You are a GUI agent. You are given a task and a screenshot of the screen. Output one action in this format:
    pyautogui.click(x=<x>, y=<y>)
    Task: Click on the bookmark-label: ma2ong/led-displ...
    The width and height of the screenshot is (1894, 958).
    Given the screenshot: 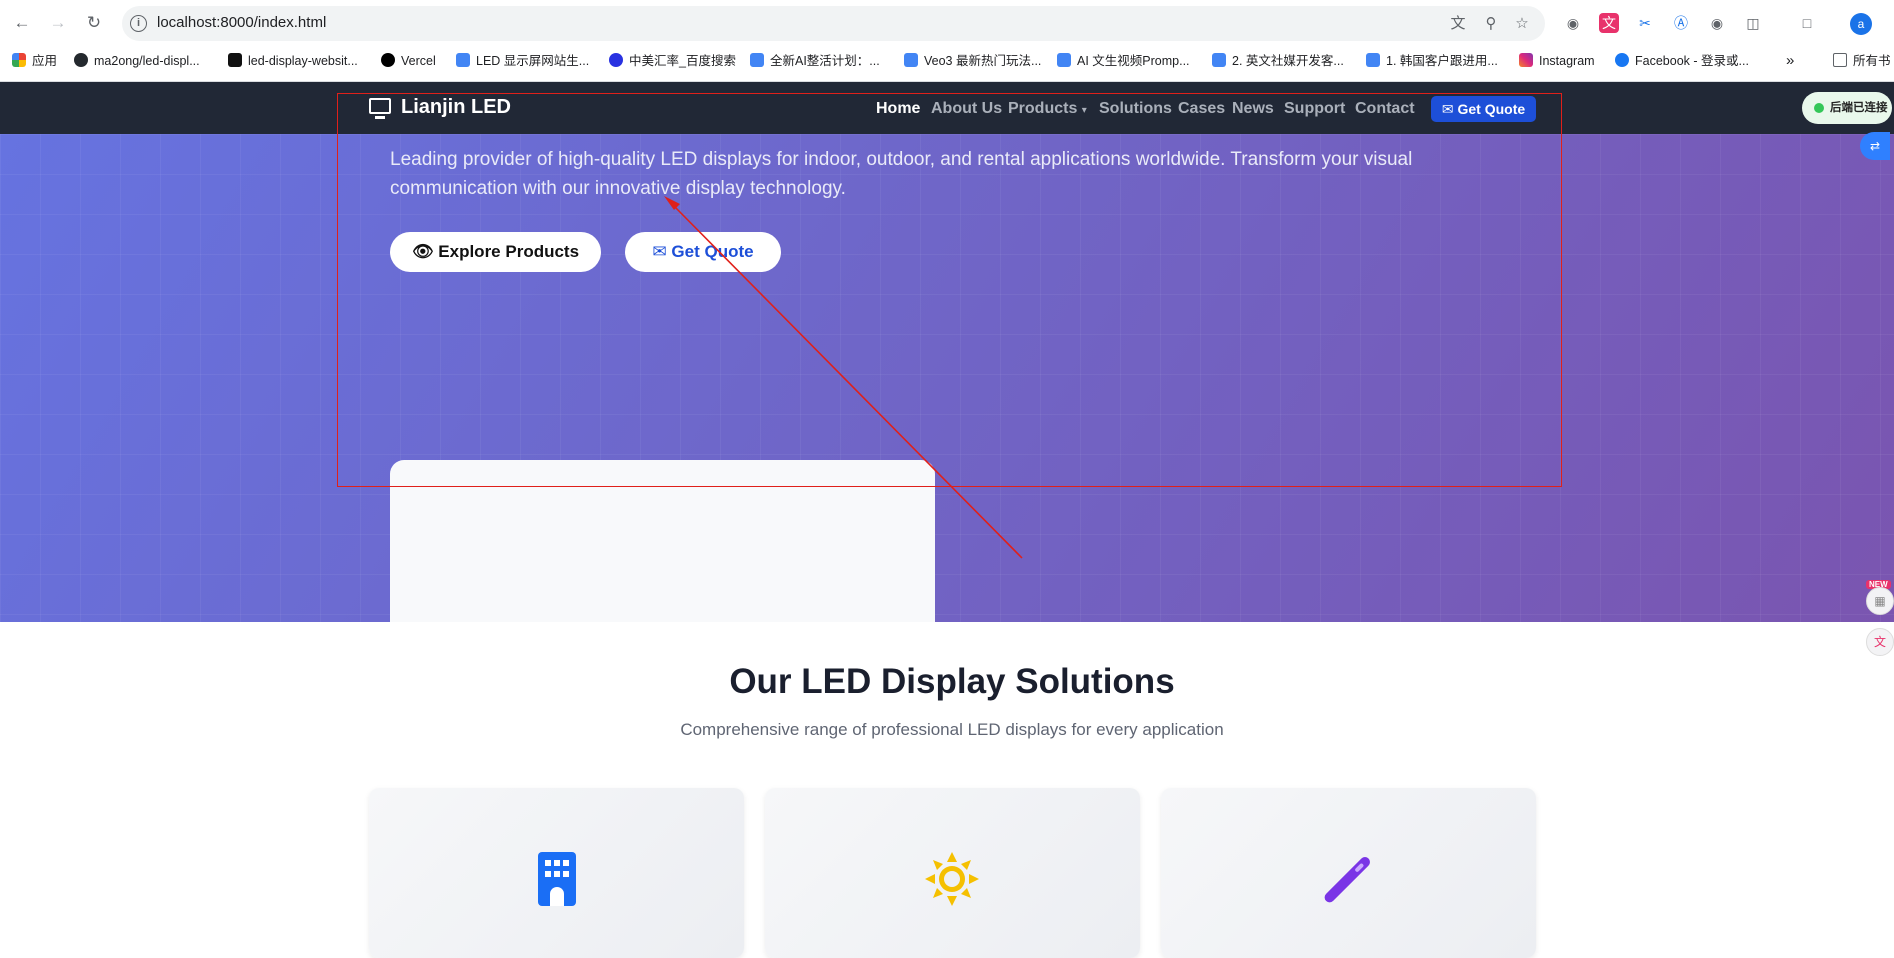 What is the action you would take?
    pyautogui.click(x=147, y=61)
    